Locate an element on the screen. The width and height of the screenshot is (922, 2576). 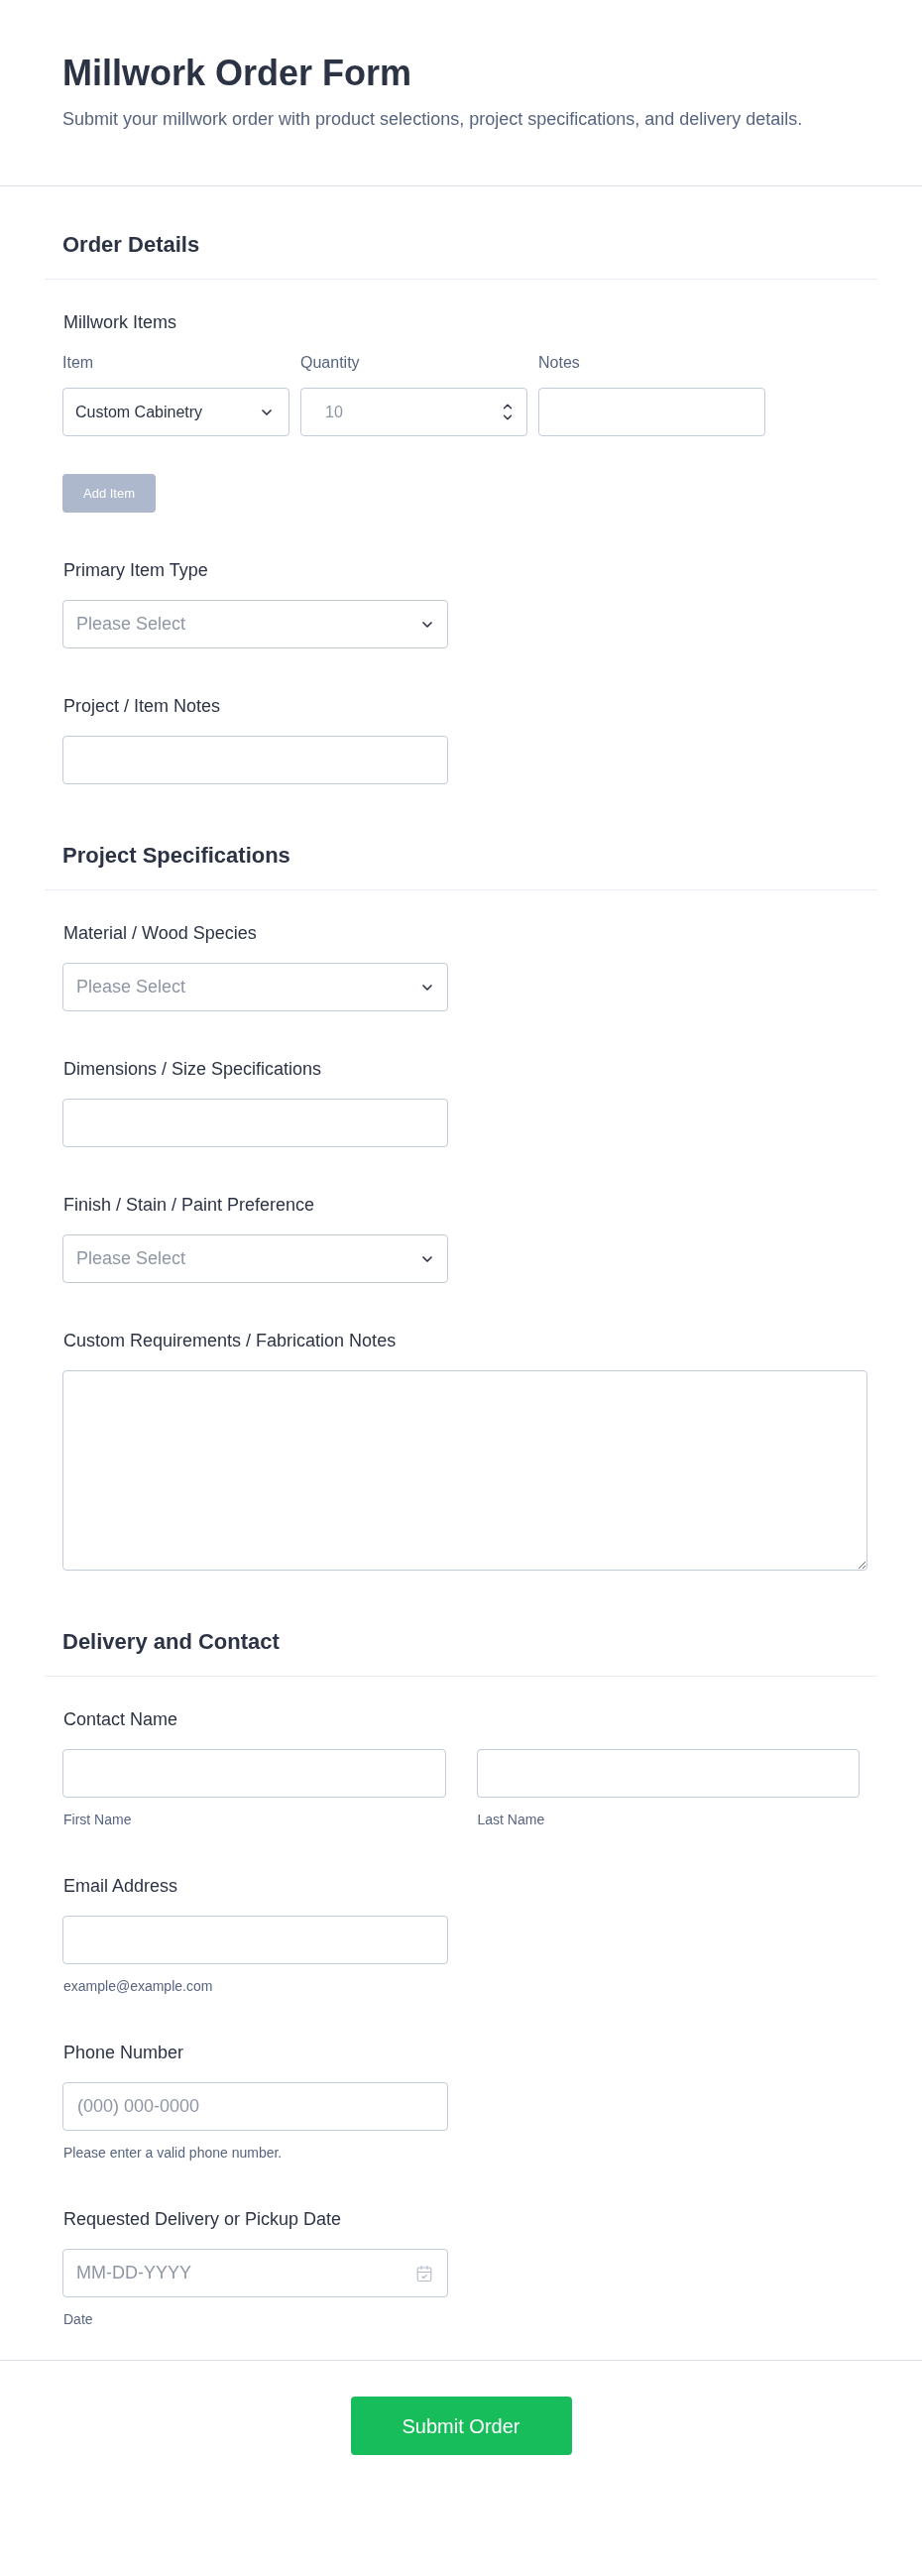
calendar-icon is located at coordinates (424, 2273).